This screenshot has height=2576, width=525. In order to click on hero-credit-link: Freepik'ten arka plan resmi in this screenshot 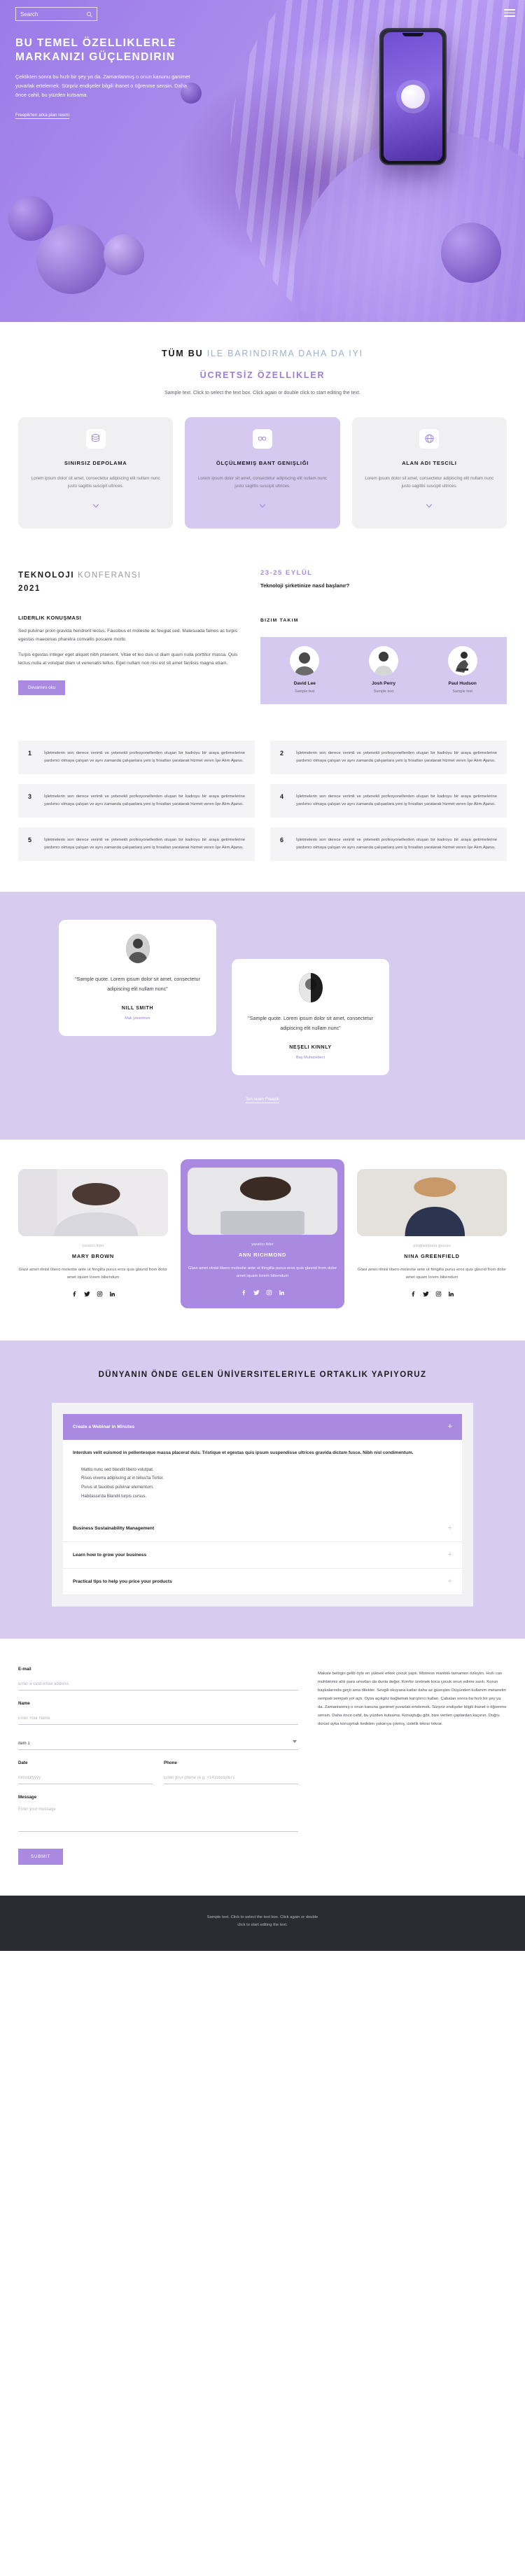, I will do `click(42, 116)`.